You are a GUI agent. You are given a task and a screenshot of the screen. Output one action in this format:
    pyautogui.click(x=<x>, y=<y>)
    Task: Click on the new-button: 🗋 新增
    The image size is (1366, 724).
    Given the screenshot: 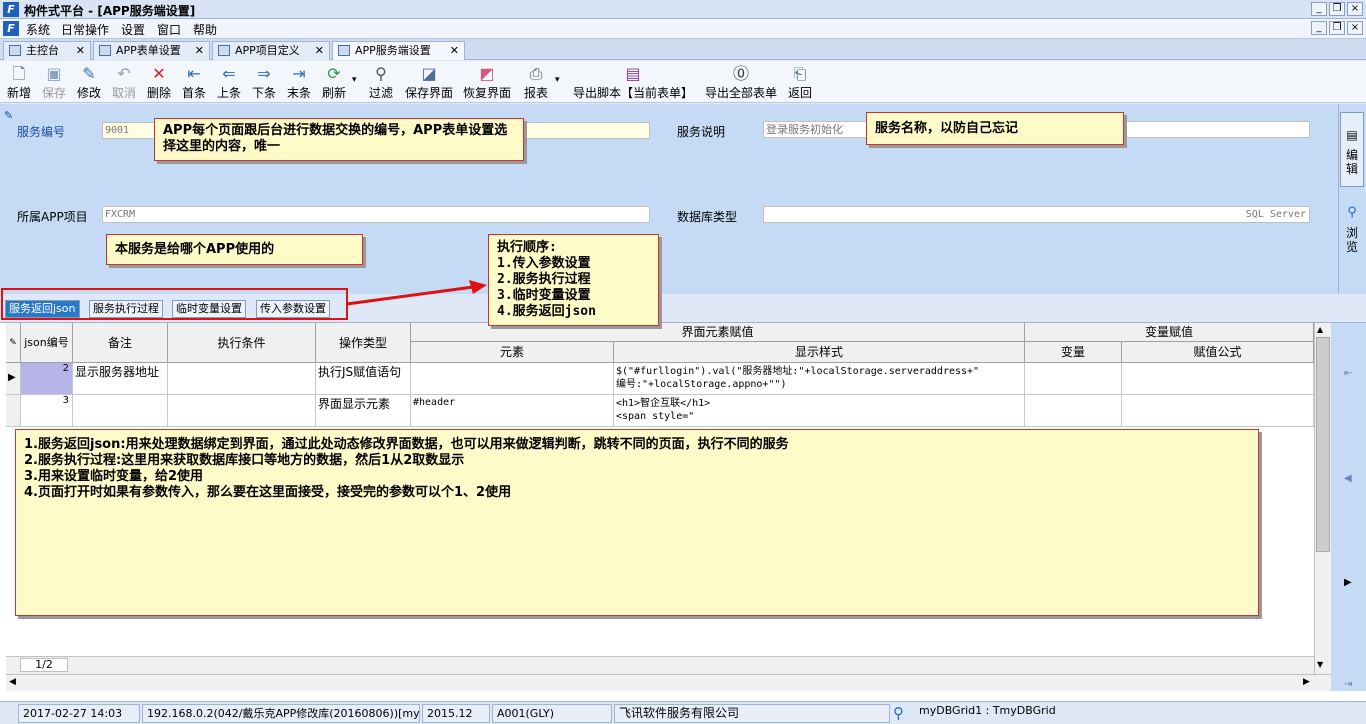 What is the action you would take?
    pyautogui.click(x=19, y=82)
    